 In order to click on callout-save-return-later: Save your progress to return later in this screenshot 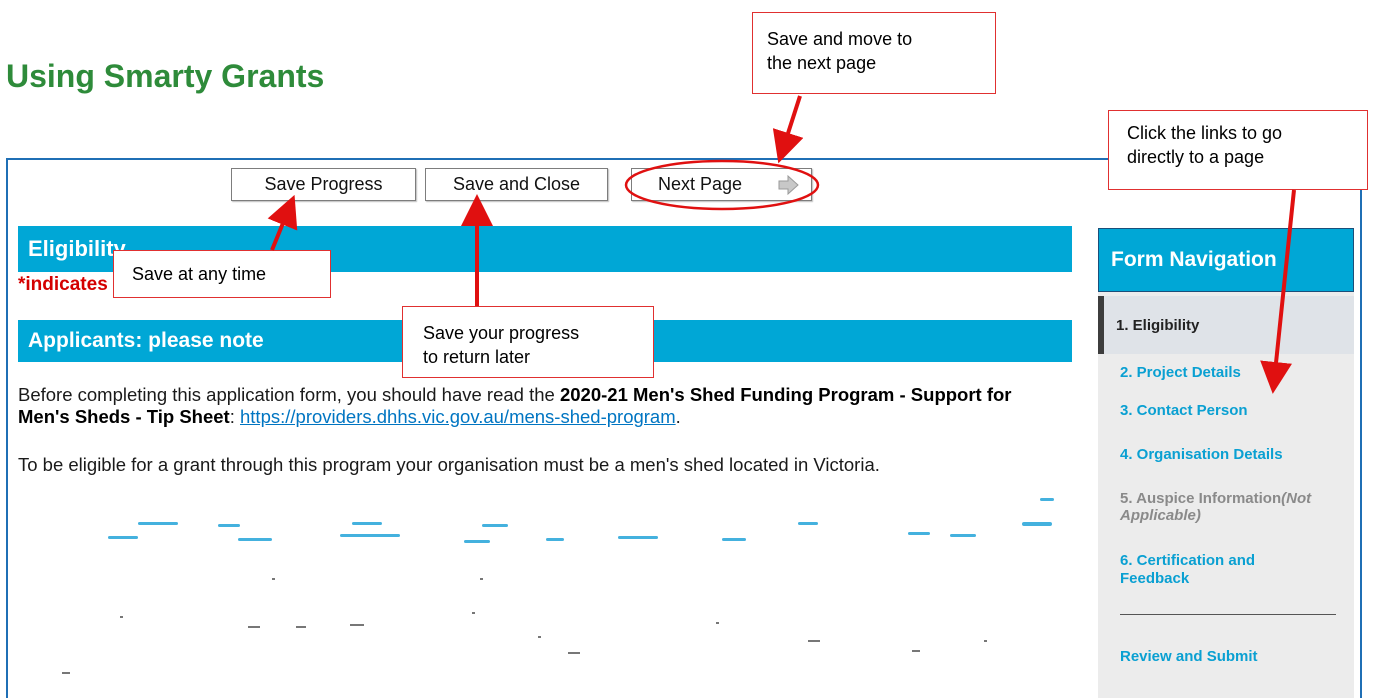, I will do `click(528, 342)`.